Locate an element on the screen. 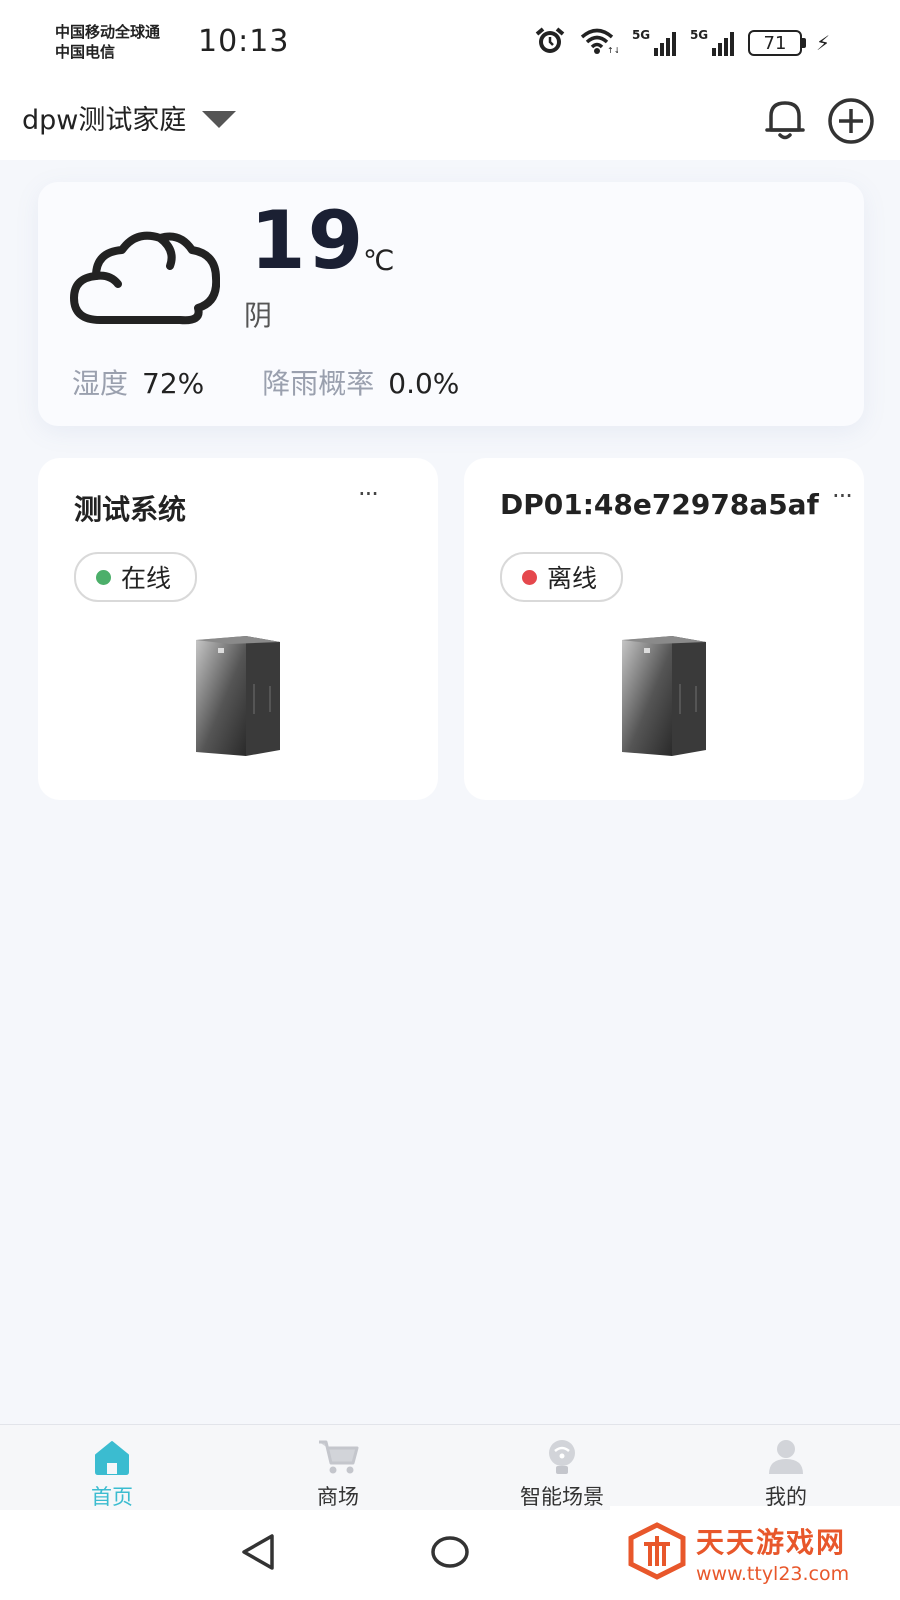 This screenshot has width=900, height=1600. watermark-url: www.ttyl23.com is located at coordinates (773, 1574).